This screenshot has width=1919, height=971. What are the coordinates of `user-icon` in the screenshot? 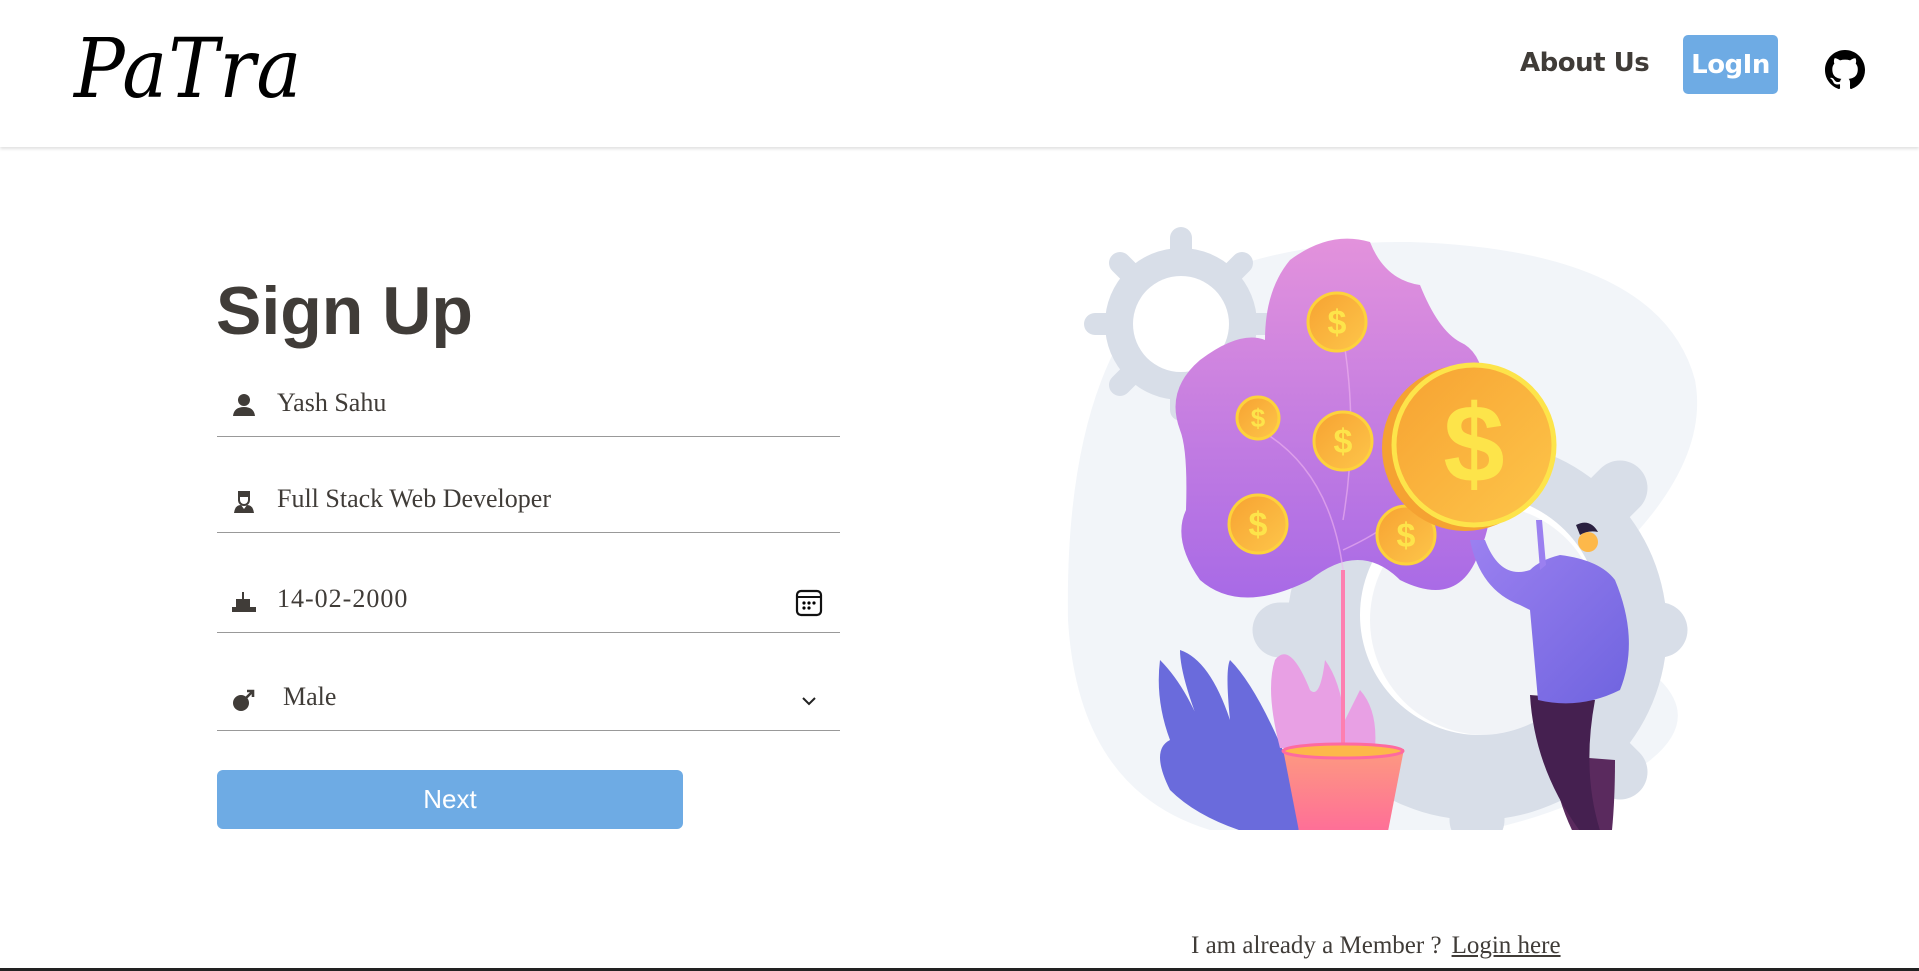 It's located at (244, 405).